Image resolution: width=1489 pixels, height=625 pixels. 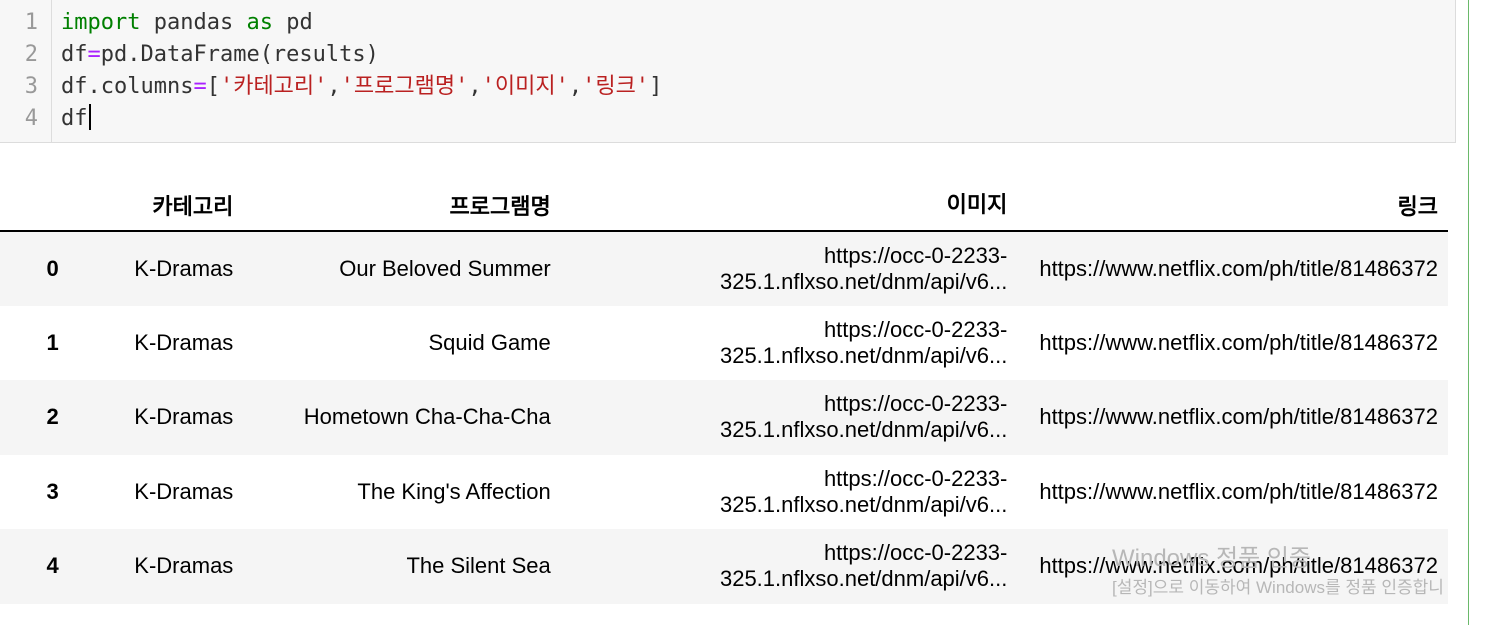 What do you see at coordinates (31, 22) in the screenshot?
I see `line-number: 1` at bounding box center [31, 22].